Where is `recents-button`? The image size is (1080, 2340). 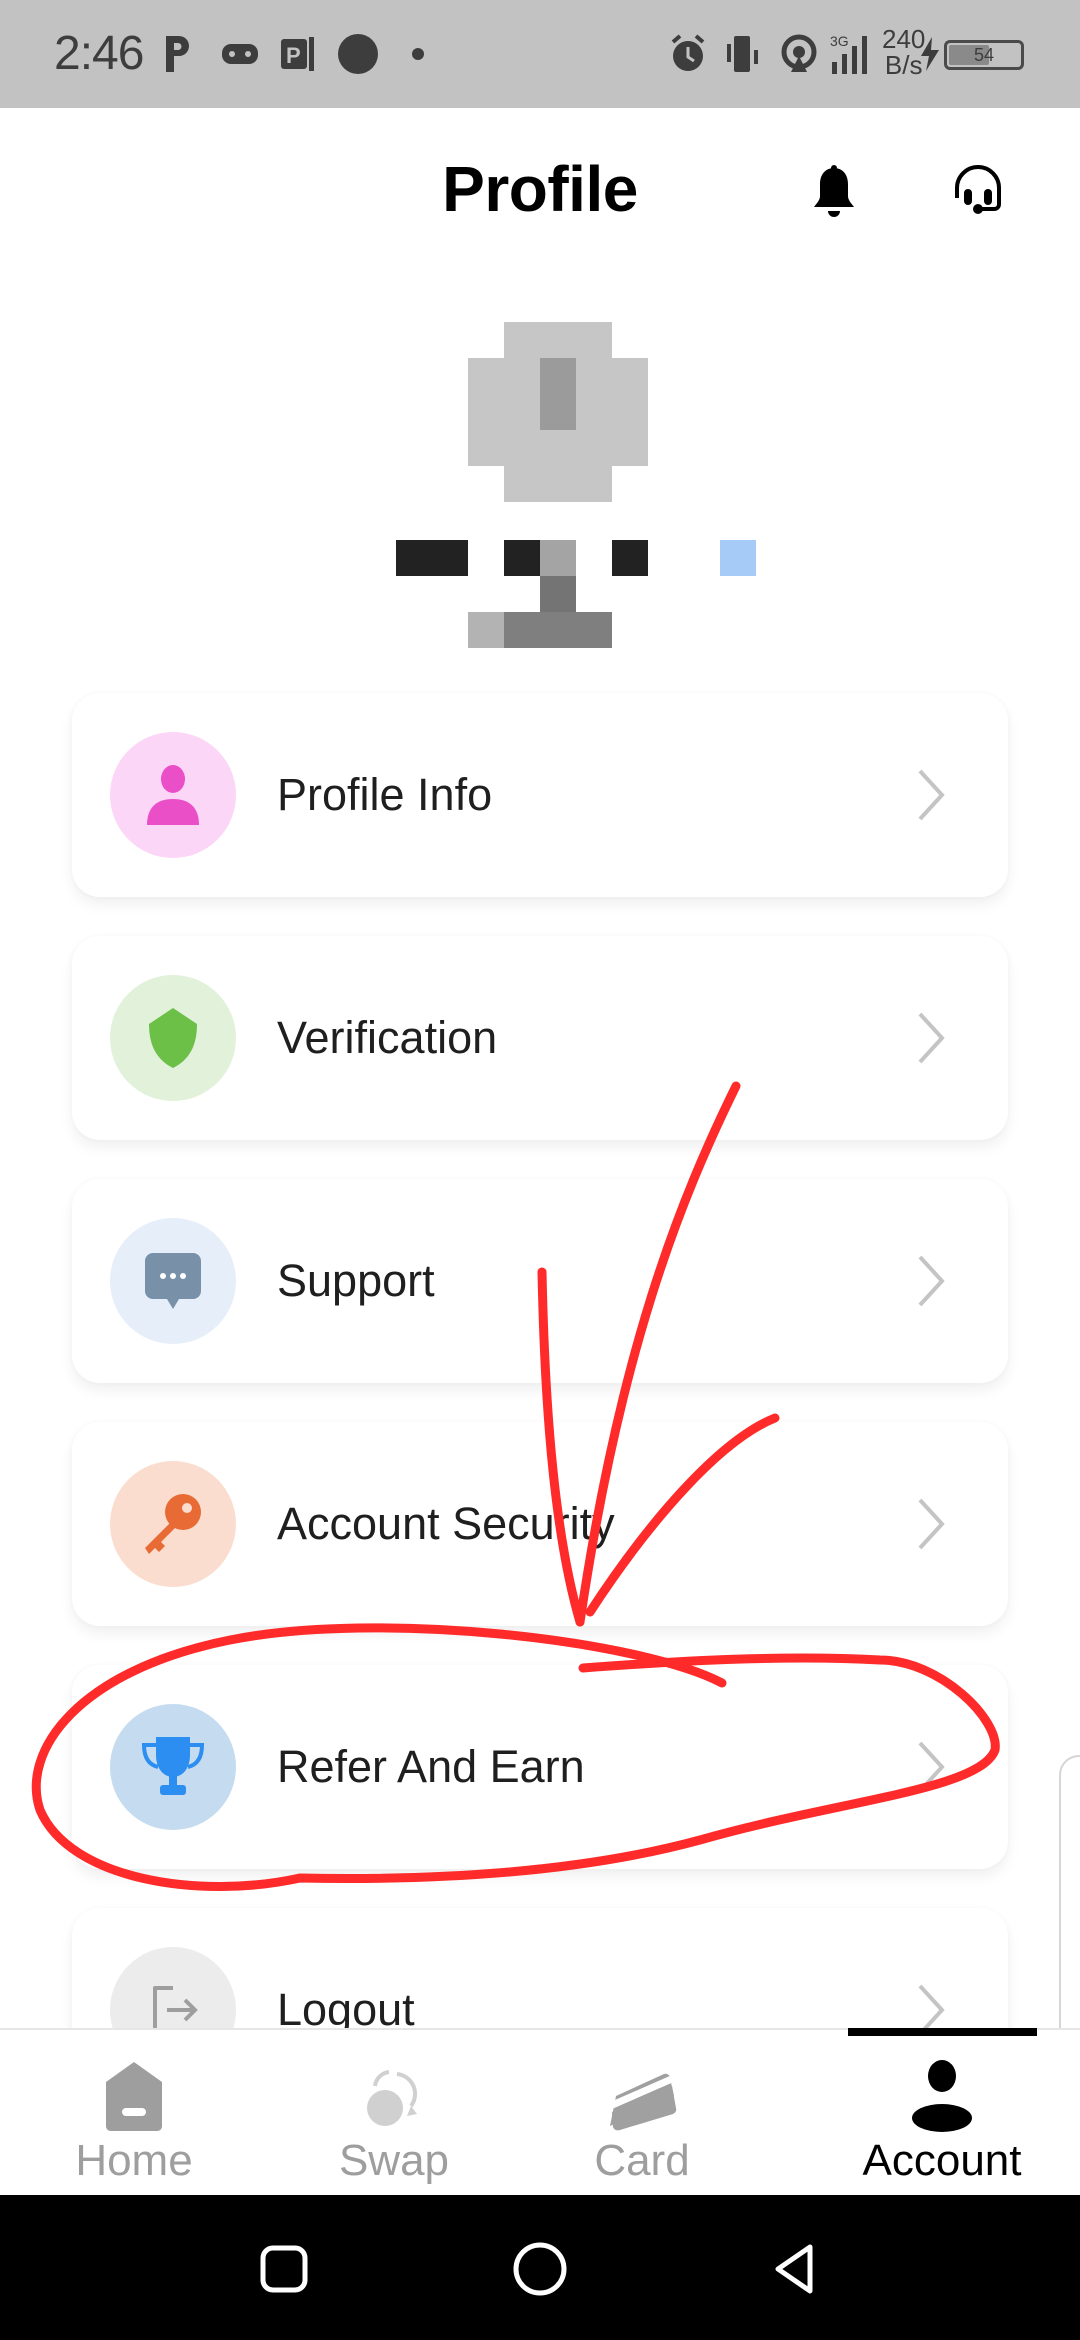
recents-button is located at coordinates (284, 2269).